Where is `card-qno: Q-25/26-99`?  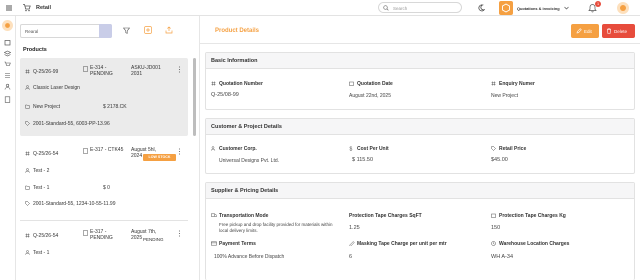
card-qno: Q-25/26-99 is located at coordinates (46, 72).